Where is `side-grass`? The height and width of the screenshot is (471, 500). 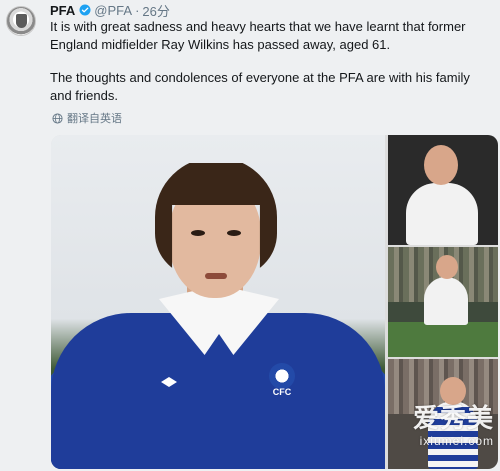 side-grass is located at coordinates (443, 339).